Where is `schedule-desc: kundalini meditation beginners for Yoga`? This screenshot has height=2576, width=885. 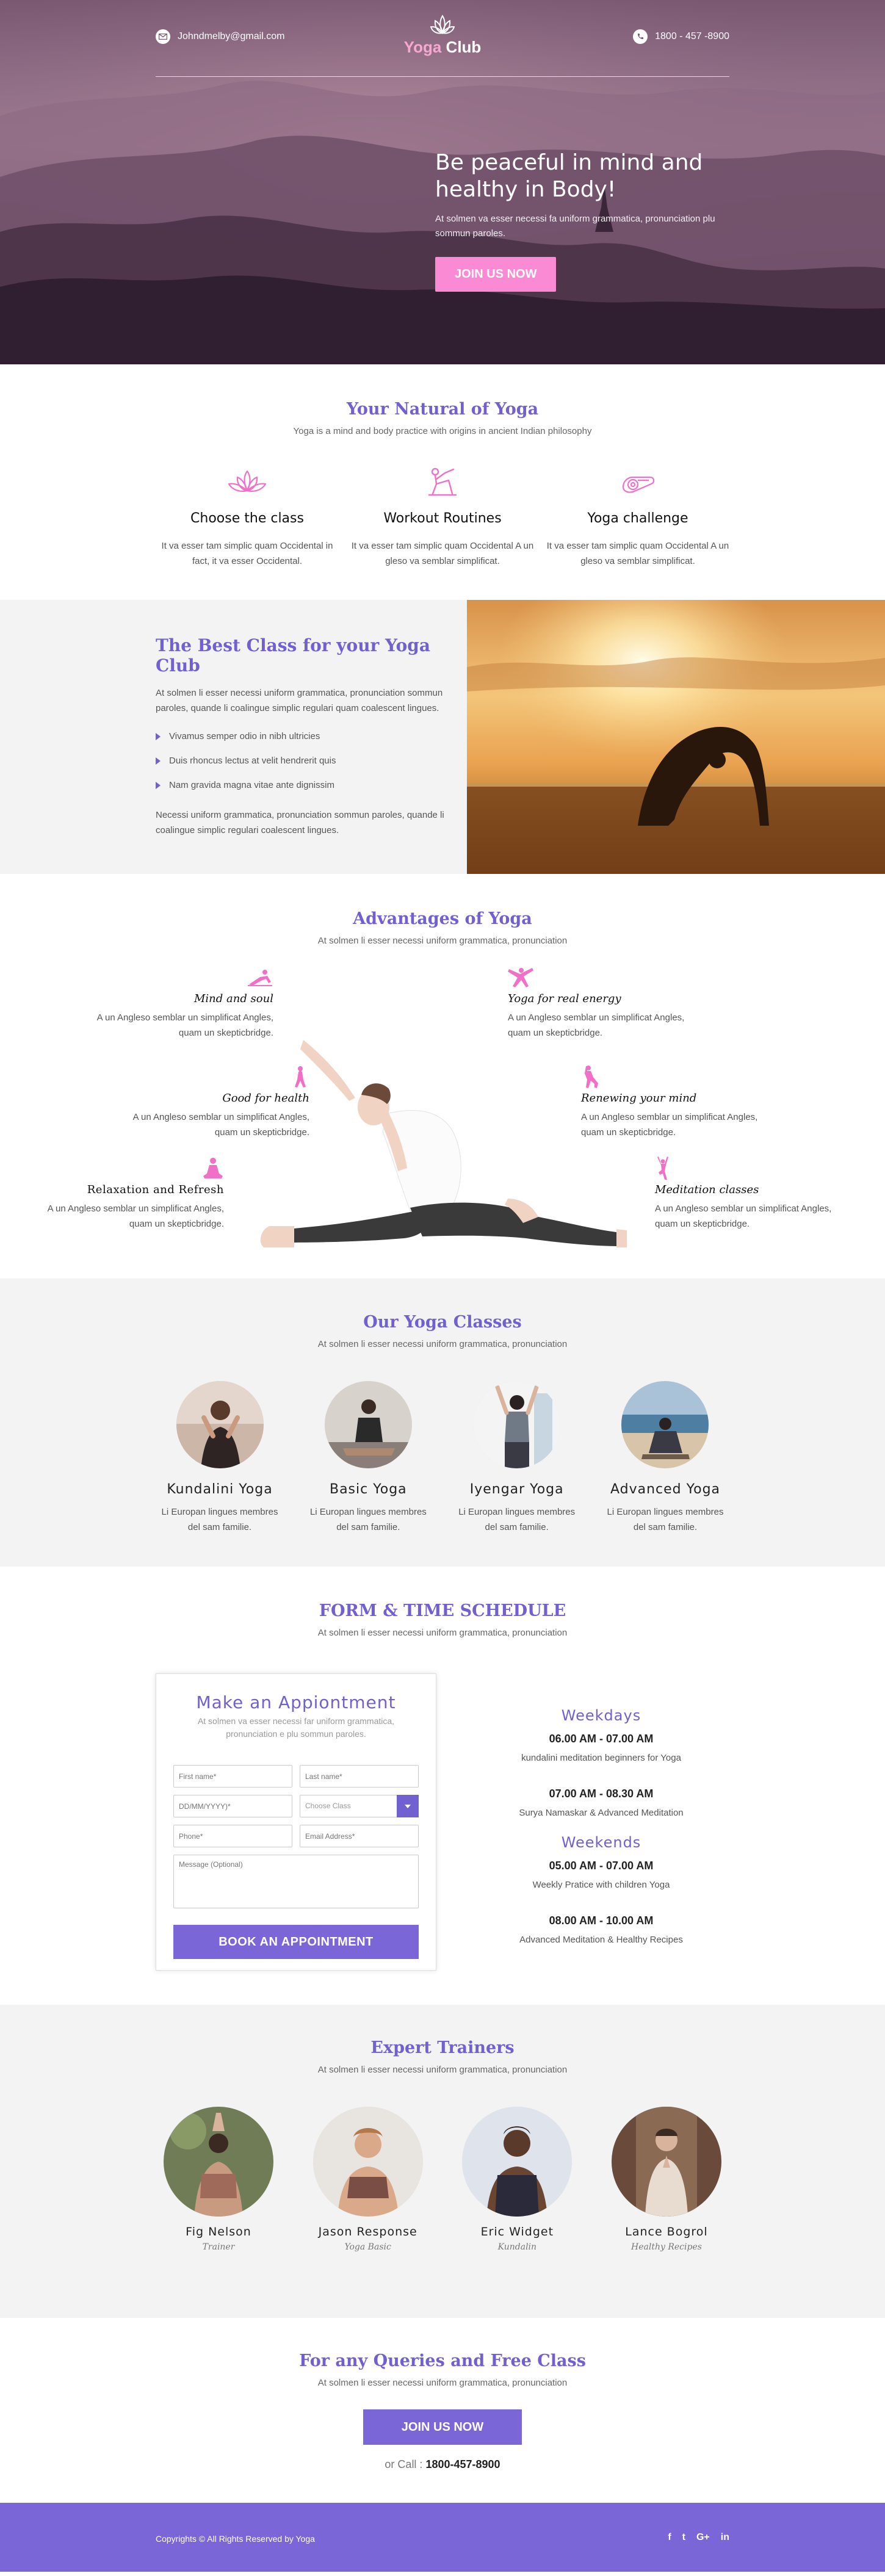 schedule-desc: kundalini meditation beginners for Yoga is located at coordinates (601, 1758).